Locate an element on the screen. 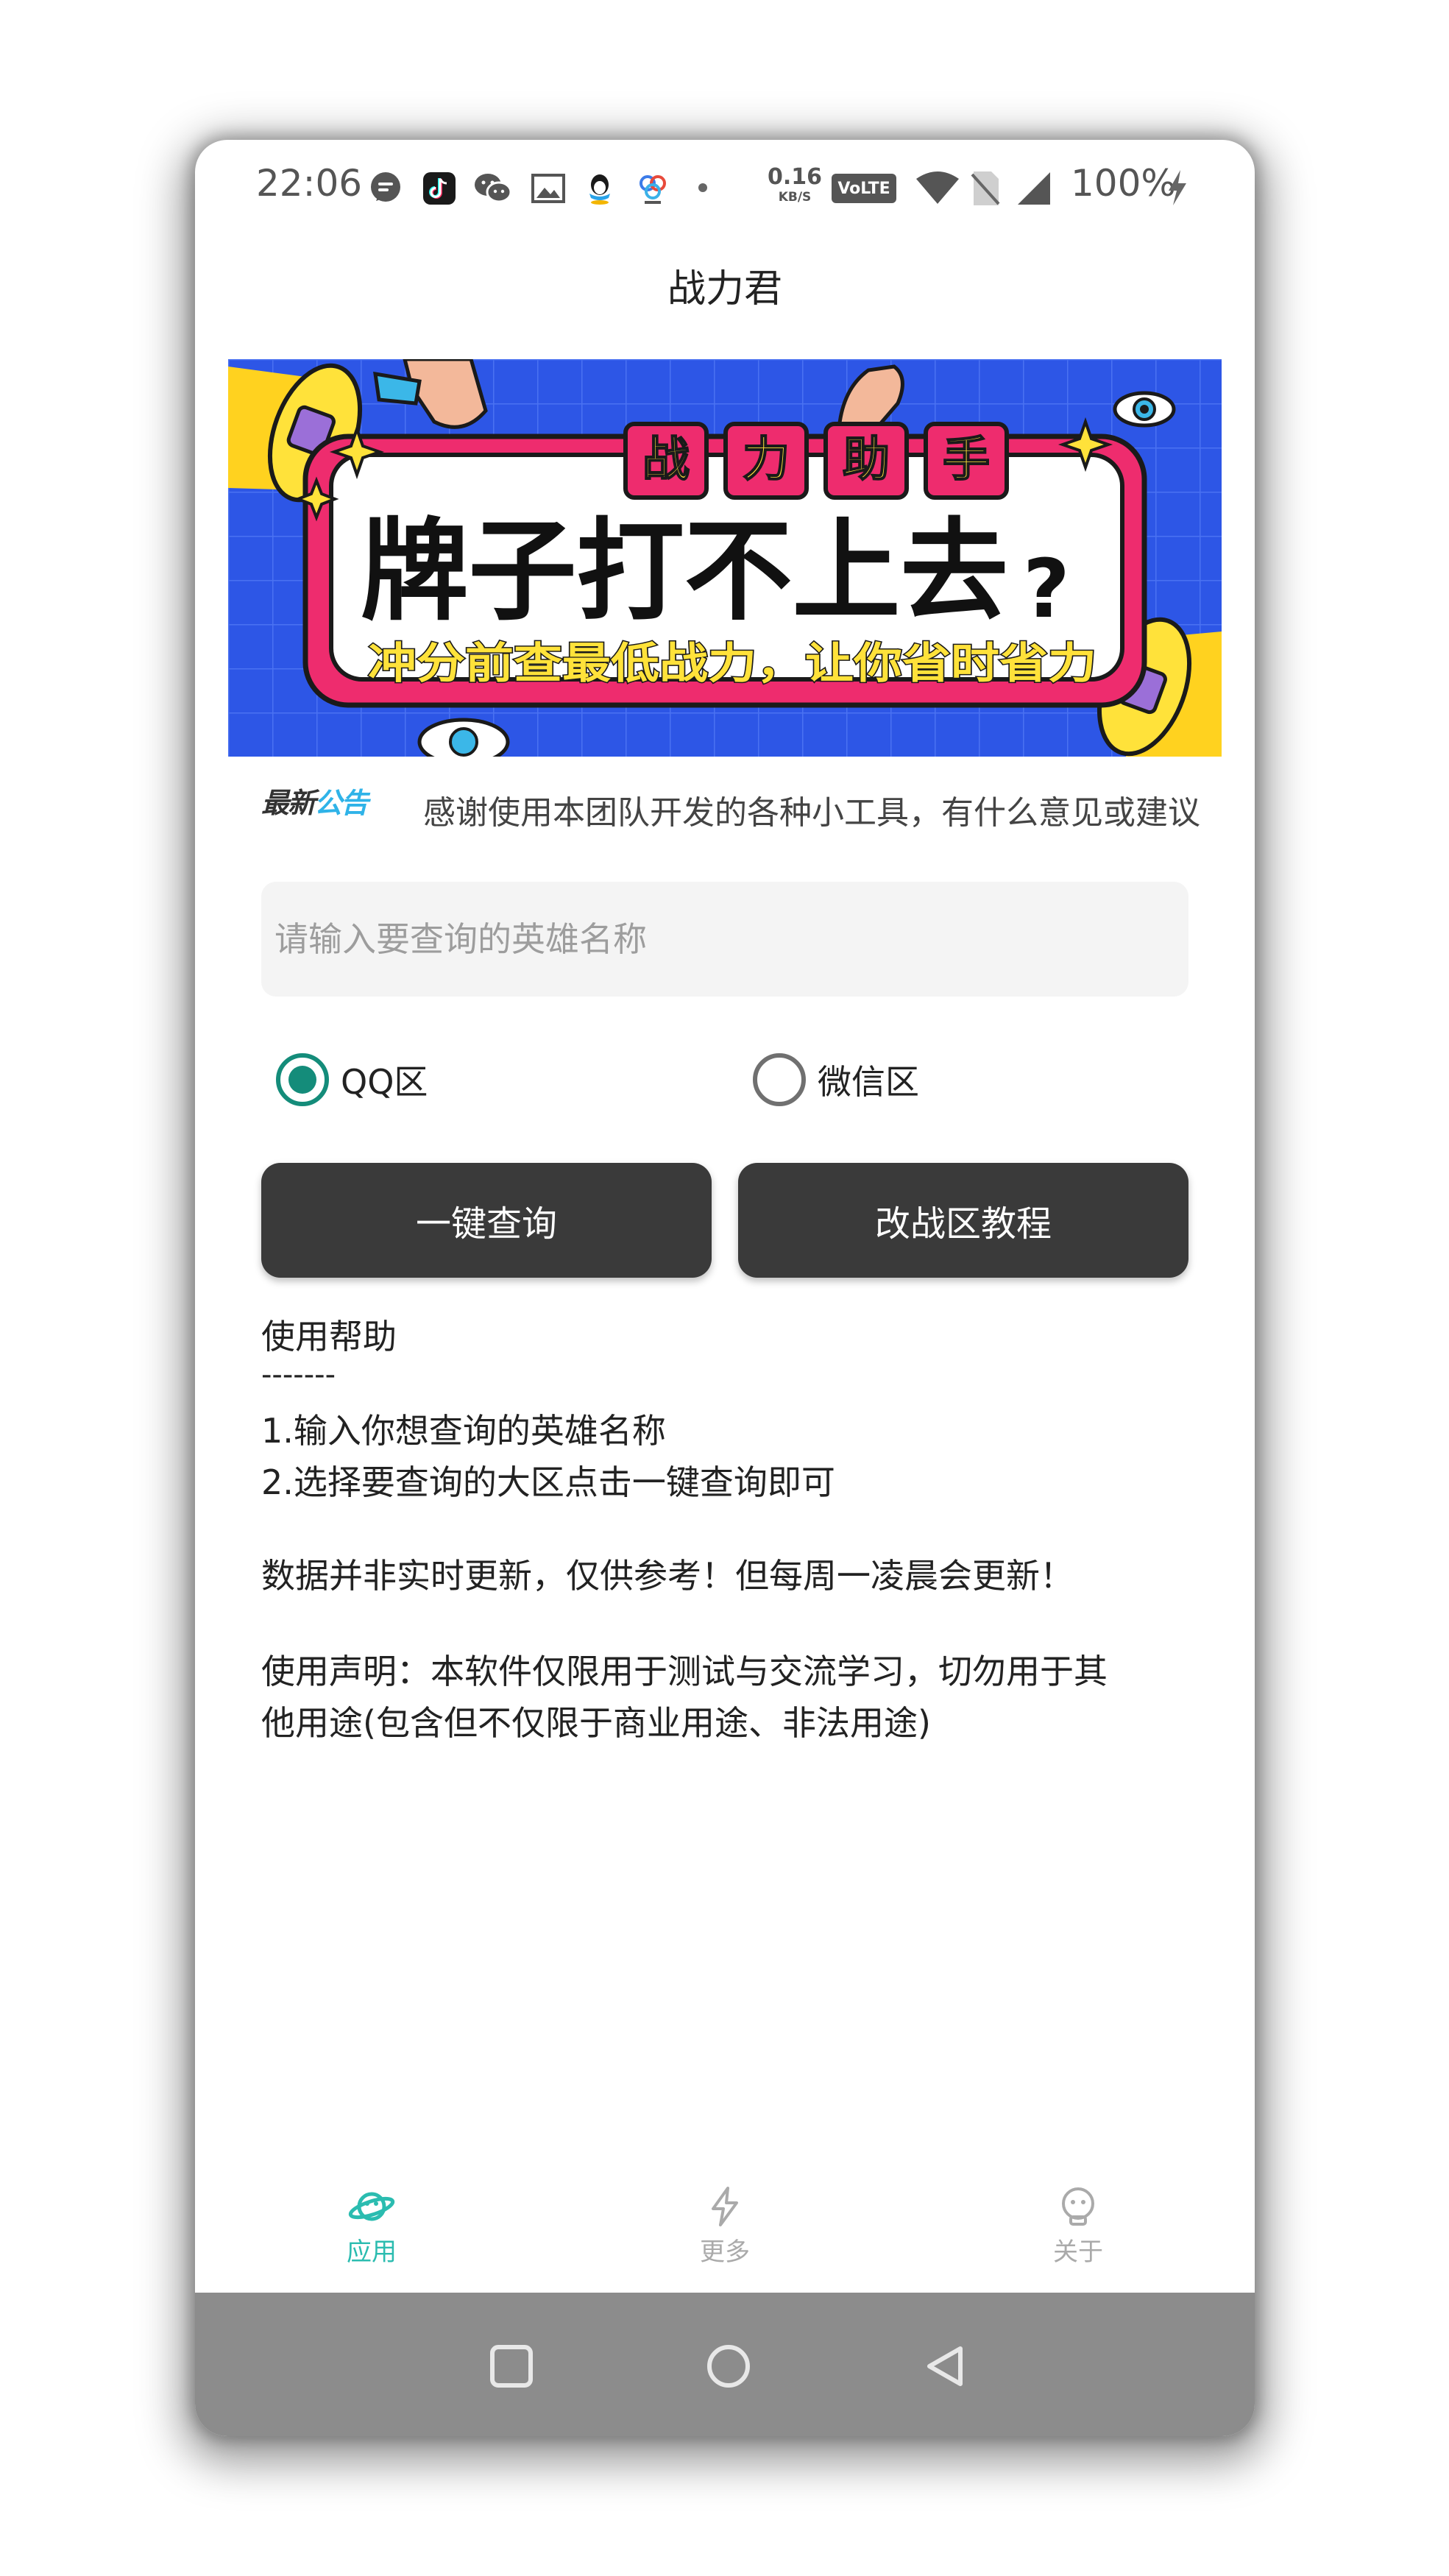 This screenshot has width=1449, height=2576. eye-bottom-illustration is located at coordinates (463, 737).